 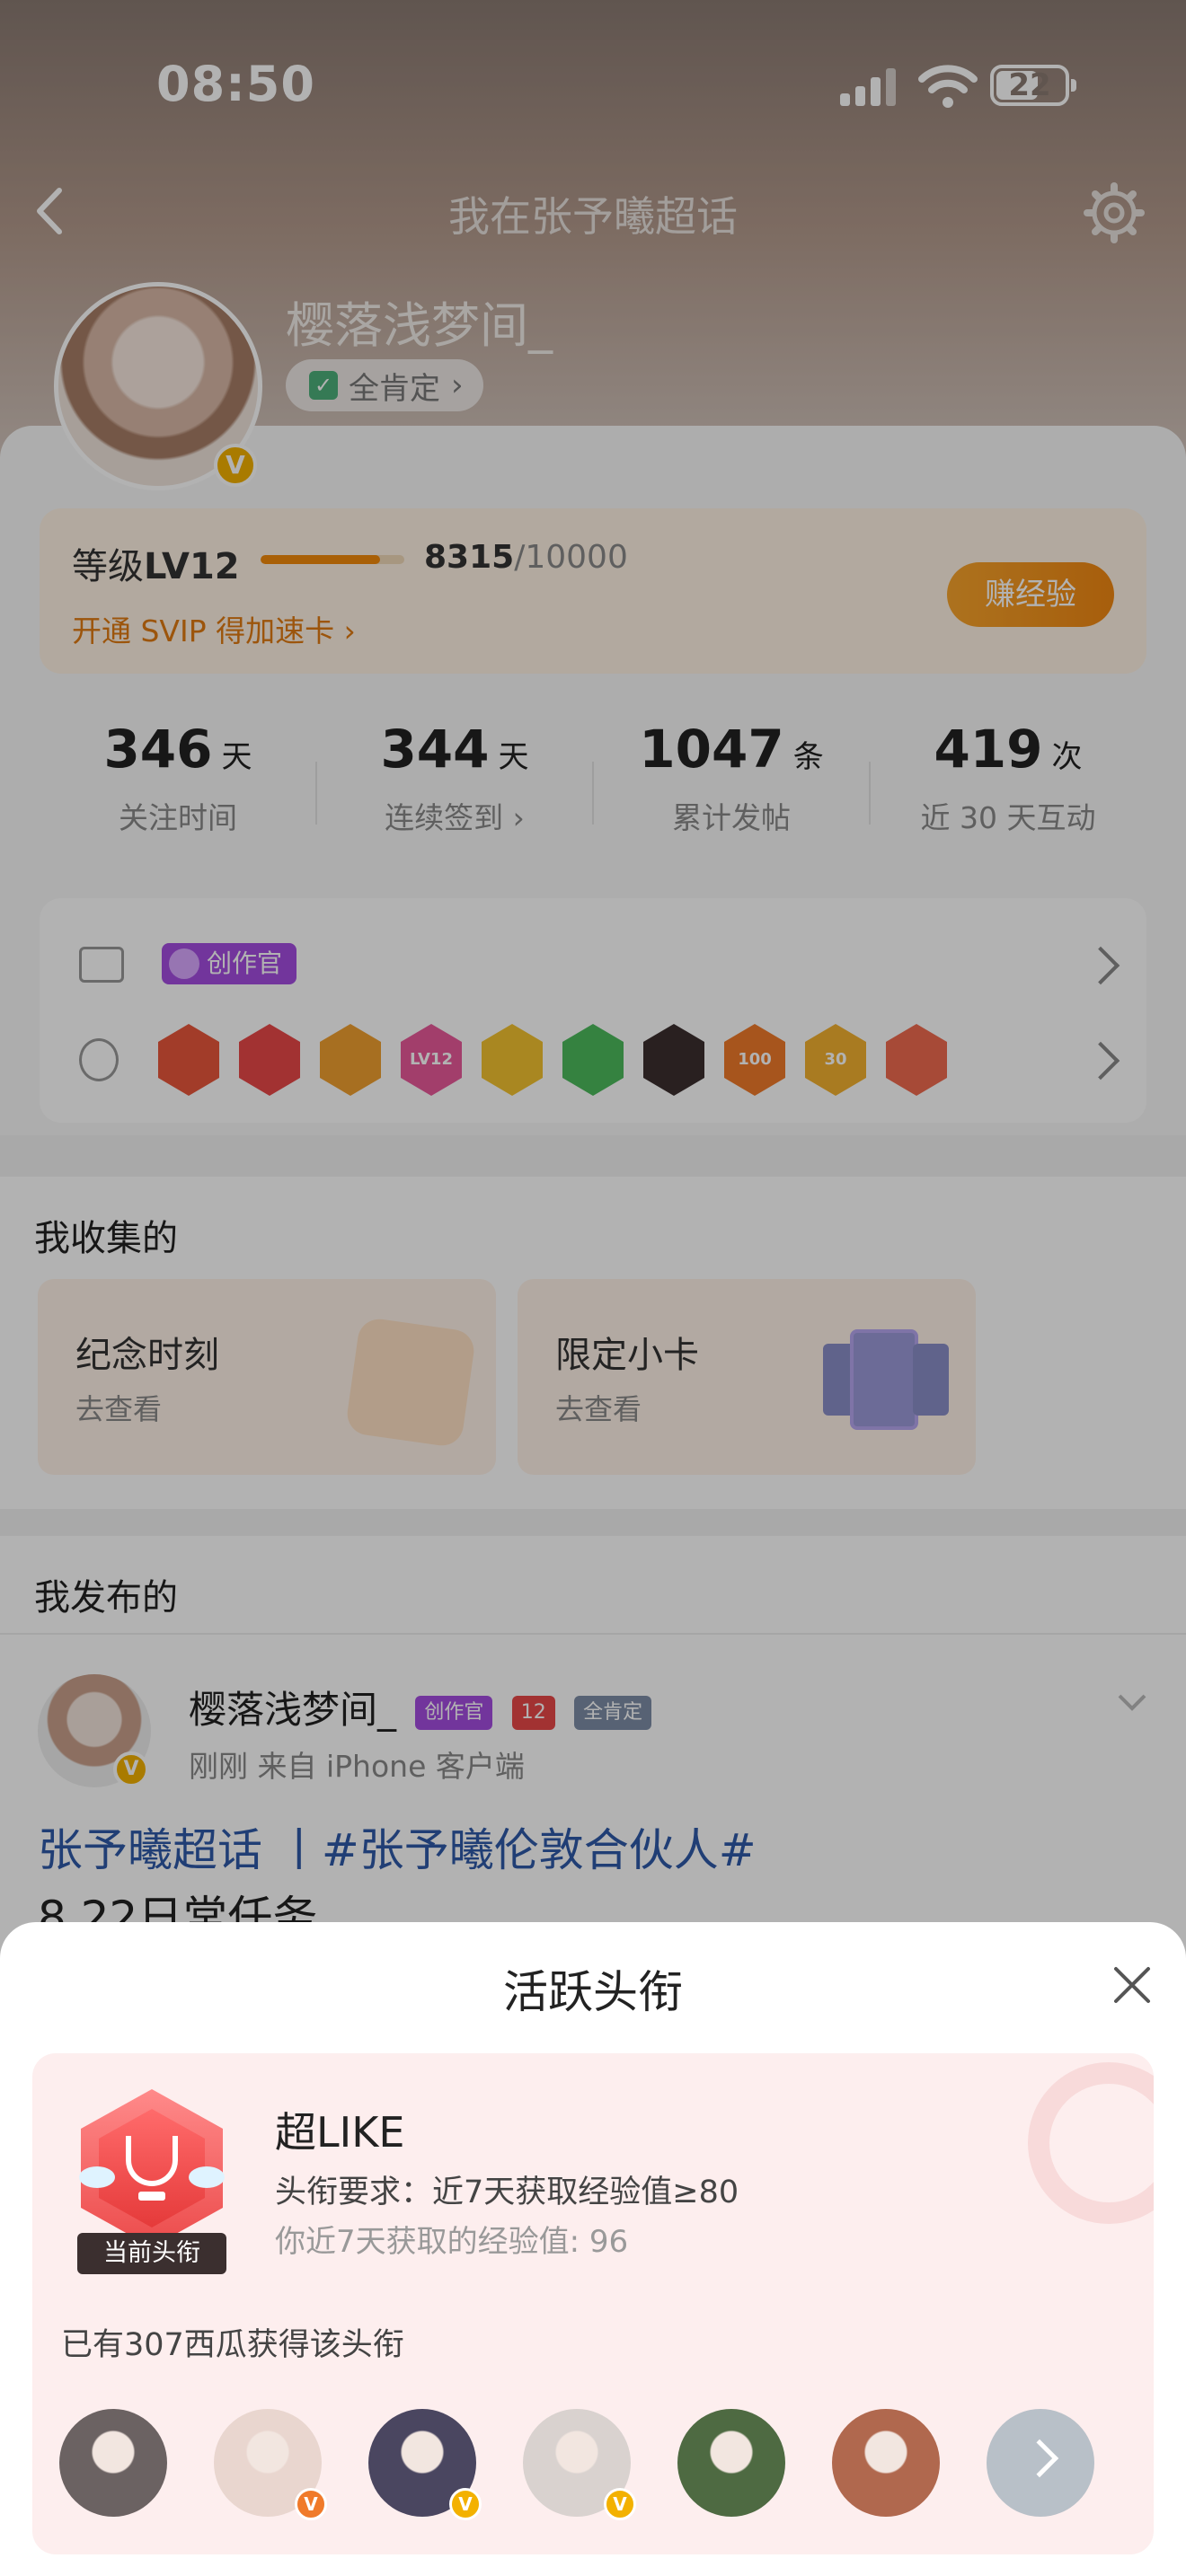 What do you see at coordinates (1039, 2458) in the screenshot?
I see `chevron-right-icon` at bounding box center [1039, 2458].